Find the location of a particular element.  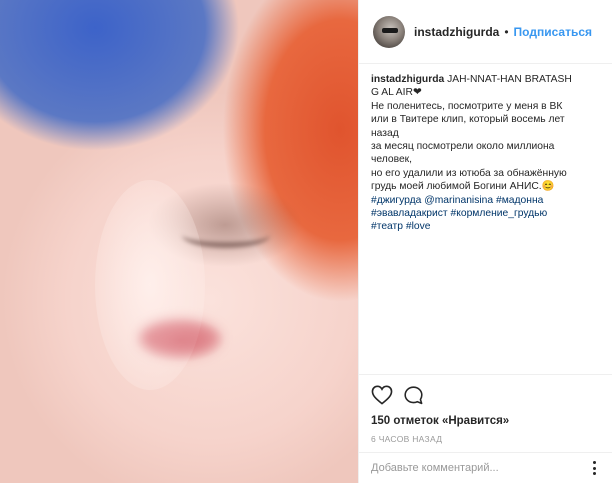

caption-tags-line: #эвавладакрист #кормление_грудью is located at coordinates (489, 213).